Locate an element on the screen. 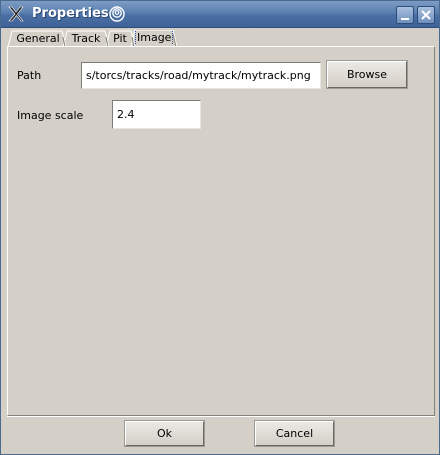 The image size is (440, 455). browse-button: Browse is located at coordinates (367, 74).